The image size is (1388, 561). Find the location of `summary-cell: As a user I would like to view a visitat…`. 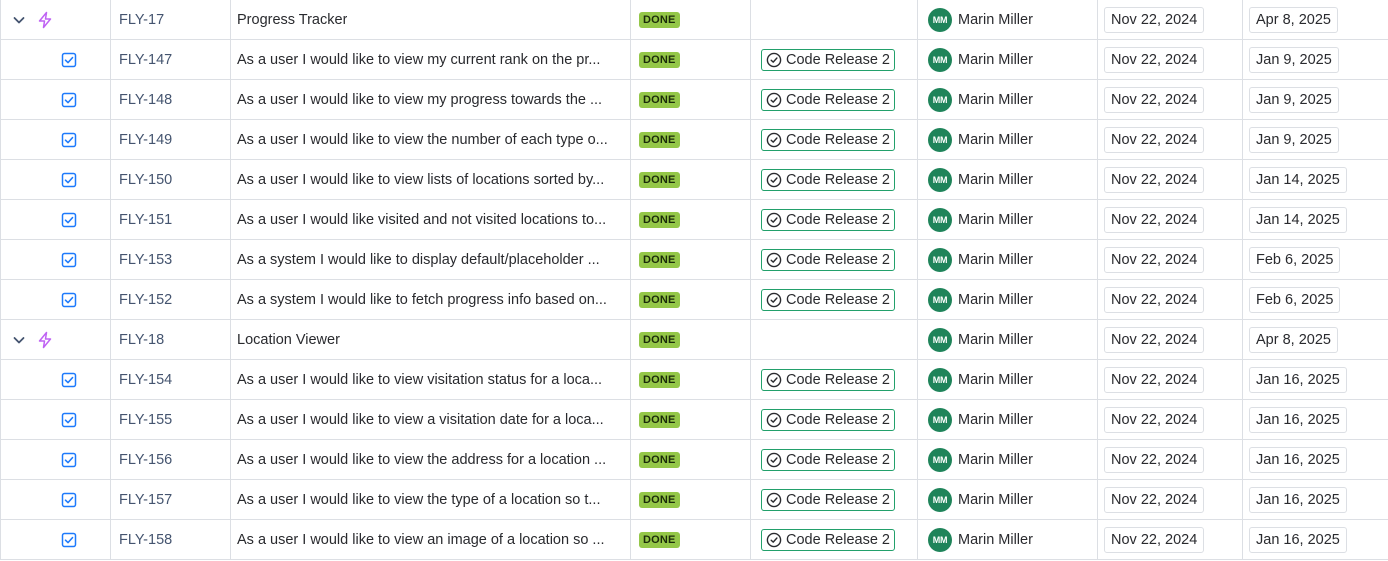

summary-cell: As a user I would like to view a visitat… is located at coordinates (431, 420).